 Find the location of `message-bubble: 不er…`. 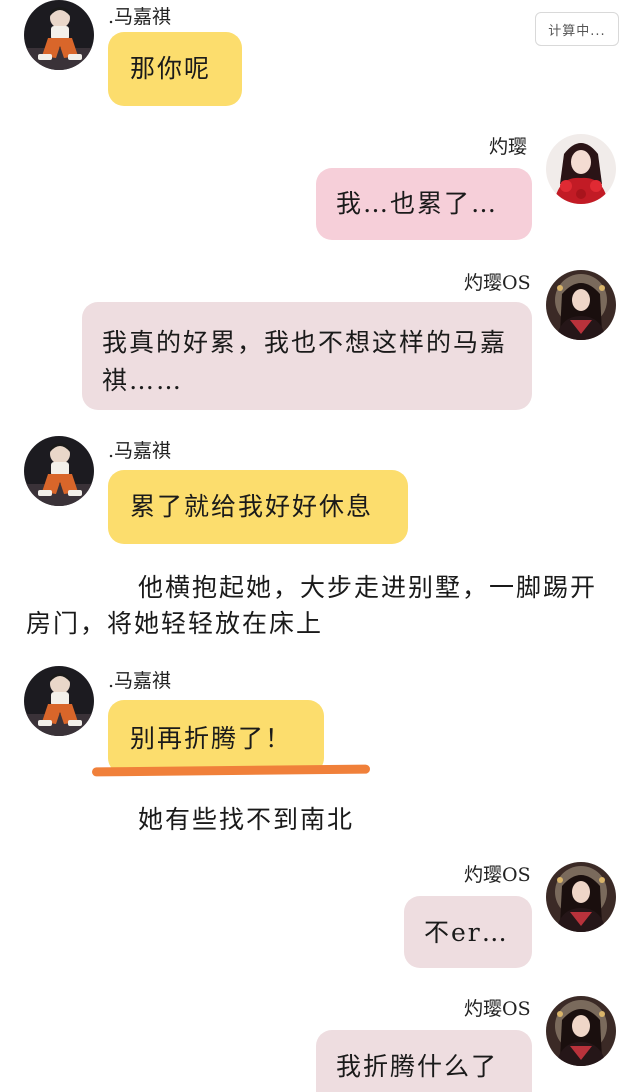

message-bubble: 不er… is located at coordinates (468, 932).